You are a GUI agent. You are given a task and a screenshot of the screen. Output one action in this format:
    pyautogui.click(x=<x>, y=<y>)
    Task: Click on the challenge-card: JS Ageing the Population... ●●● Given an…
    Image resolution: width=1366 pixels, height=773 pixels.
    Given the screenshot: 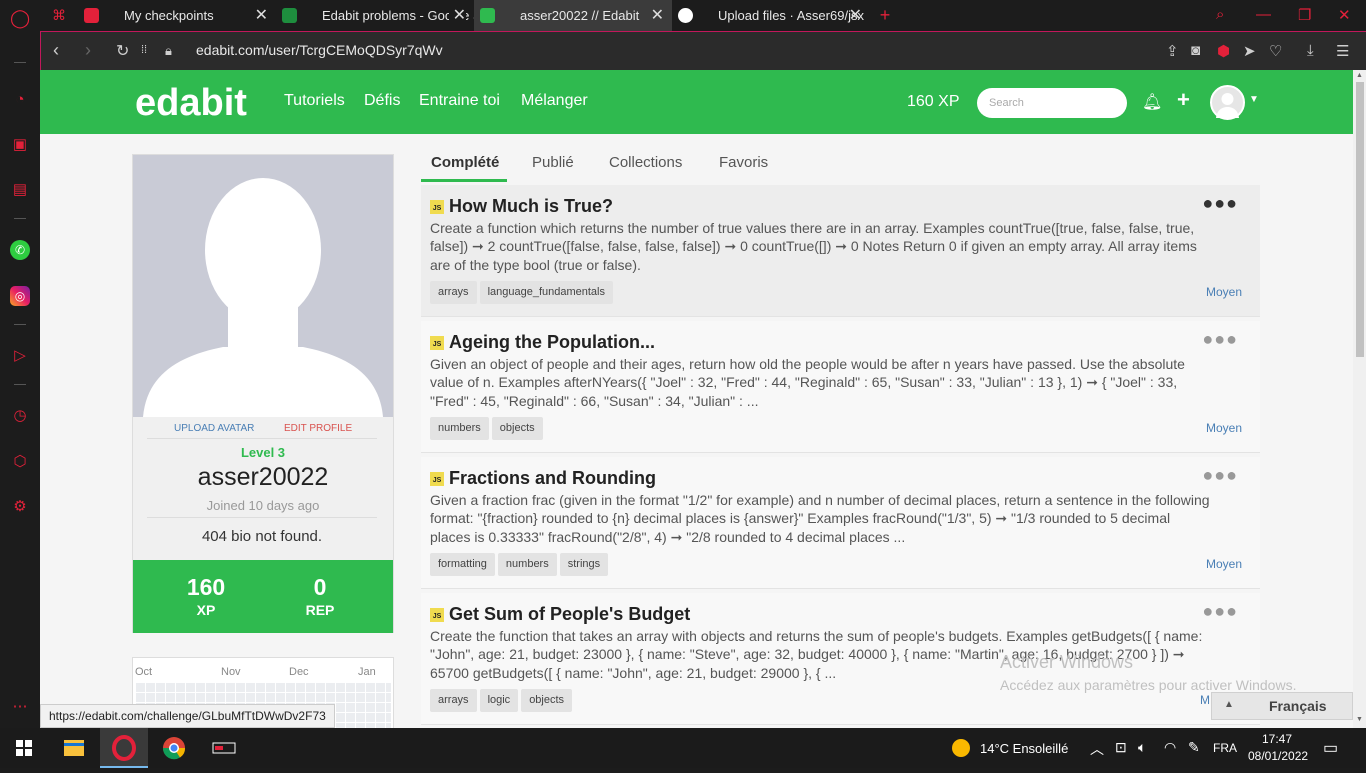 What is the action you would take?
    pyautogui.click(x=840, y=387)
    